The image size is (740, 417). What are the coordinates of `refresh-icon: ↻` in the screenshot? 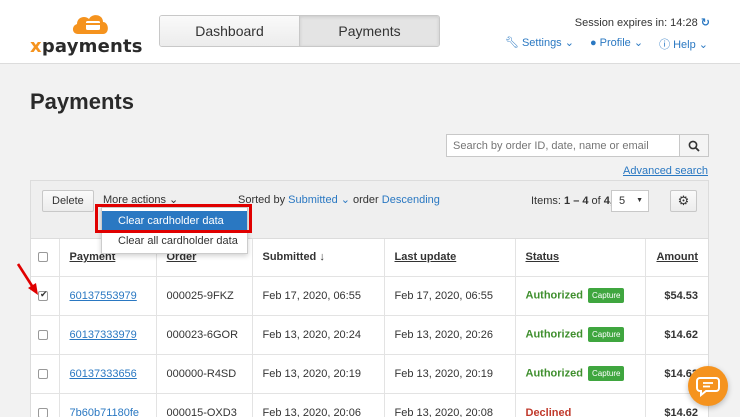 It's located at (705, 23).